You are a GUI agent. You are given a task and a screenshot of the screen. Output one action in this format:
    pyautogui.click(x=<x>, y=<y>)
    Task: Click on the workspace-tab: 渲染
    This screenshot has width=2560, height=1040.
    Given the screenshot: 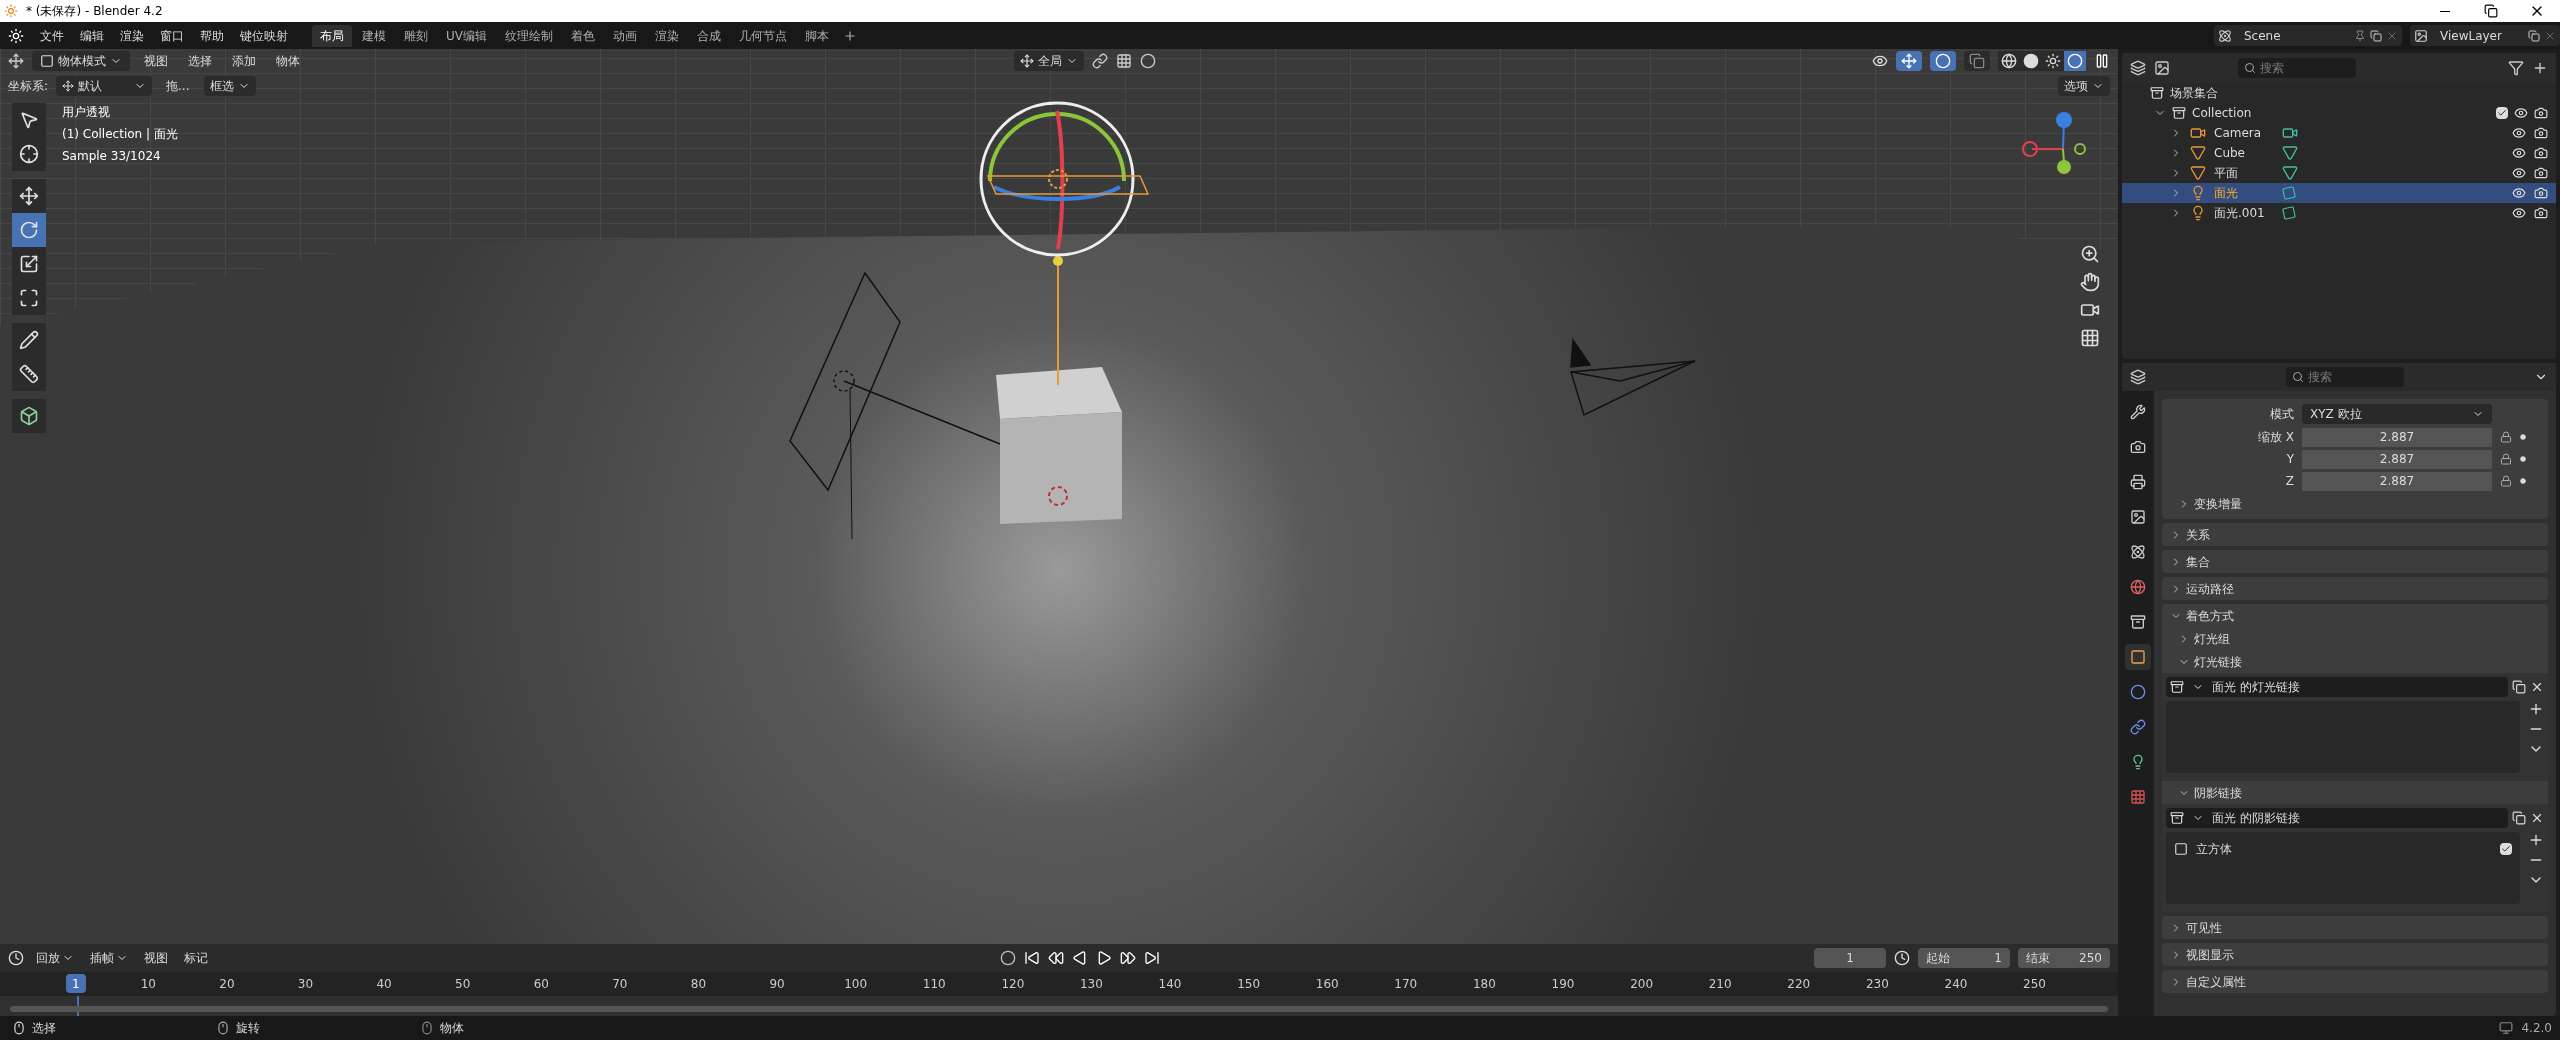 What is the action you would take?
    pyautogui.click(x=667, y=35)
    